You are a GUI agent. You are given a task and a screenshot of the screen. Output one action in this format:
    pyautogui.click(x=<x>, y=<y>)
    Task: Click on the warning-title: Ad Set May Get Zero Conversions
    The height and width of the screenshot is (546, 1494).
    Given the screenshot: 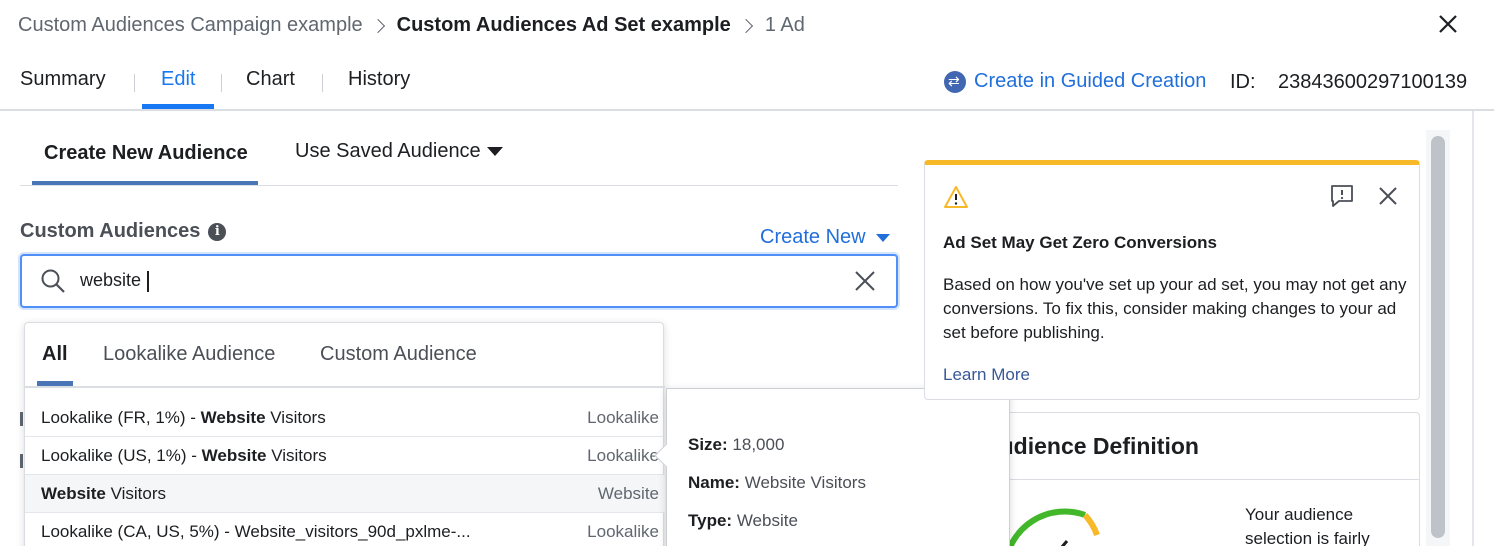 What is the action you would take?
    pyautogui.click(x=1080, y=242)
    